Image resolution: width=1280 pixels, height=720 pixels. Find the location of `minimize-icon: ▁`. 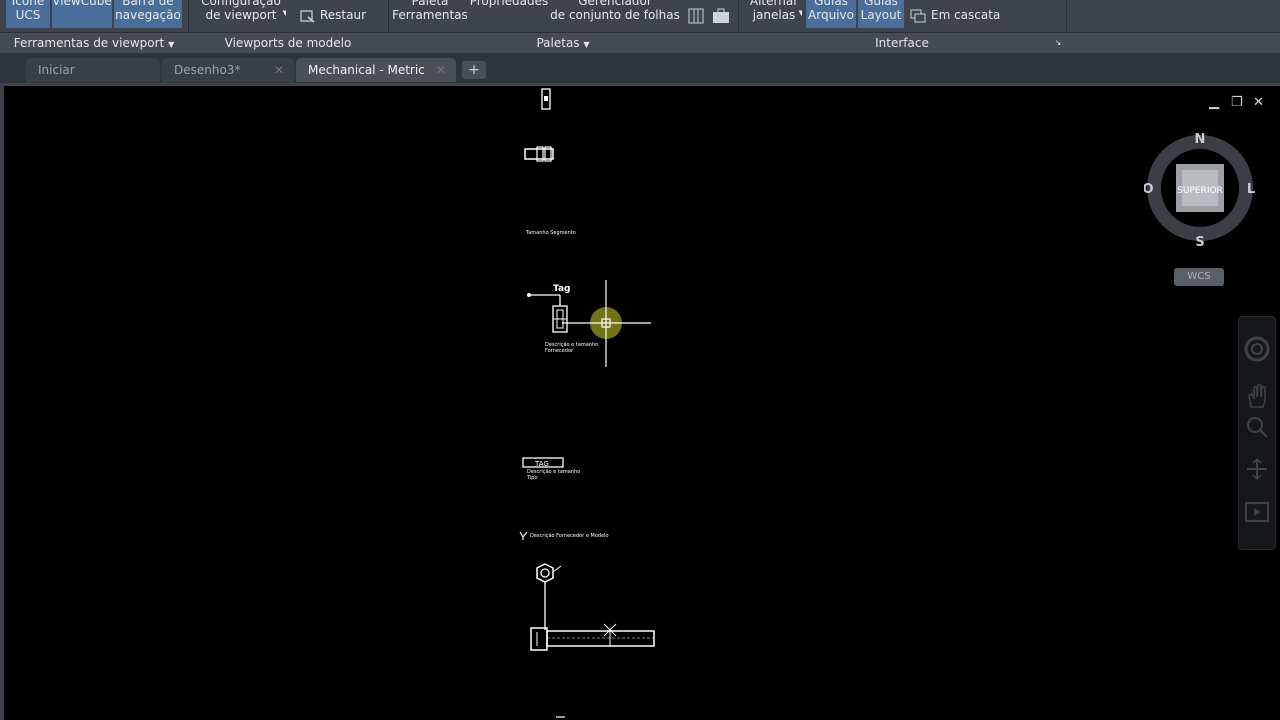

minimize-icon: ▁ is located at coordinates (1214, 102).